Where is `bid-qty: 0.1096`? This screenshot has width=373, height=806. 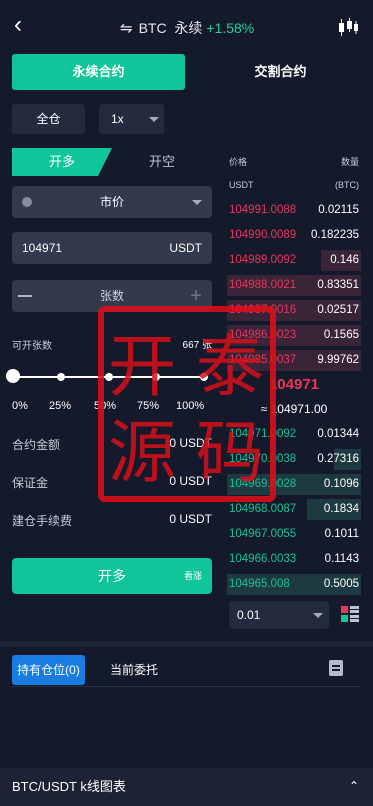
bid-qty: 0.1096 is located at coordinates (341, 484).